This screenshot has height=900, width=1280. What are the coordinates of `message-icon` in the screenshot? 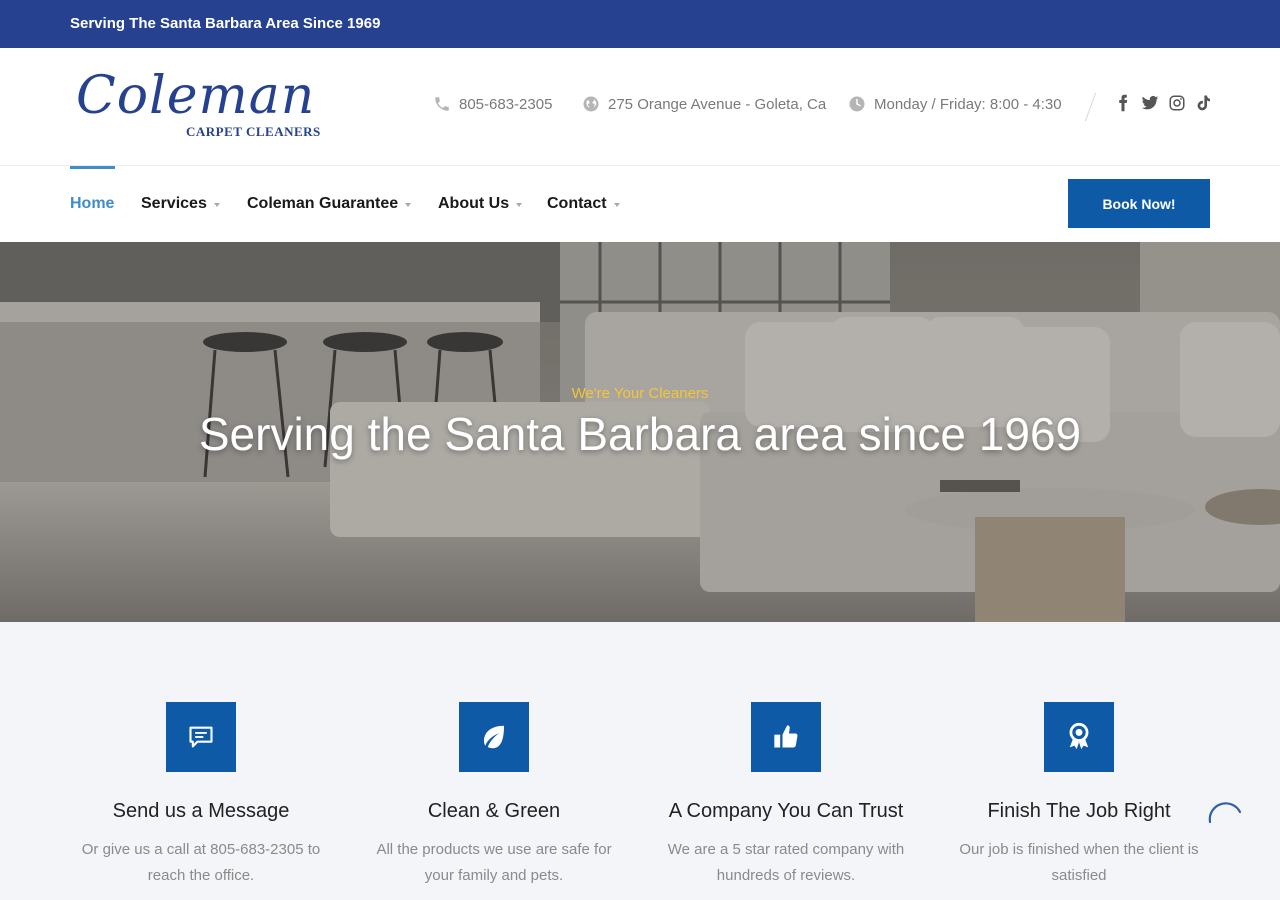 It's located at (201, 737).